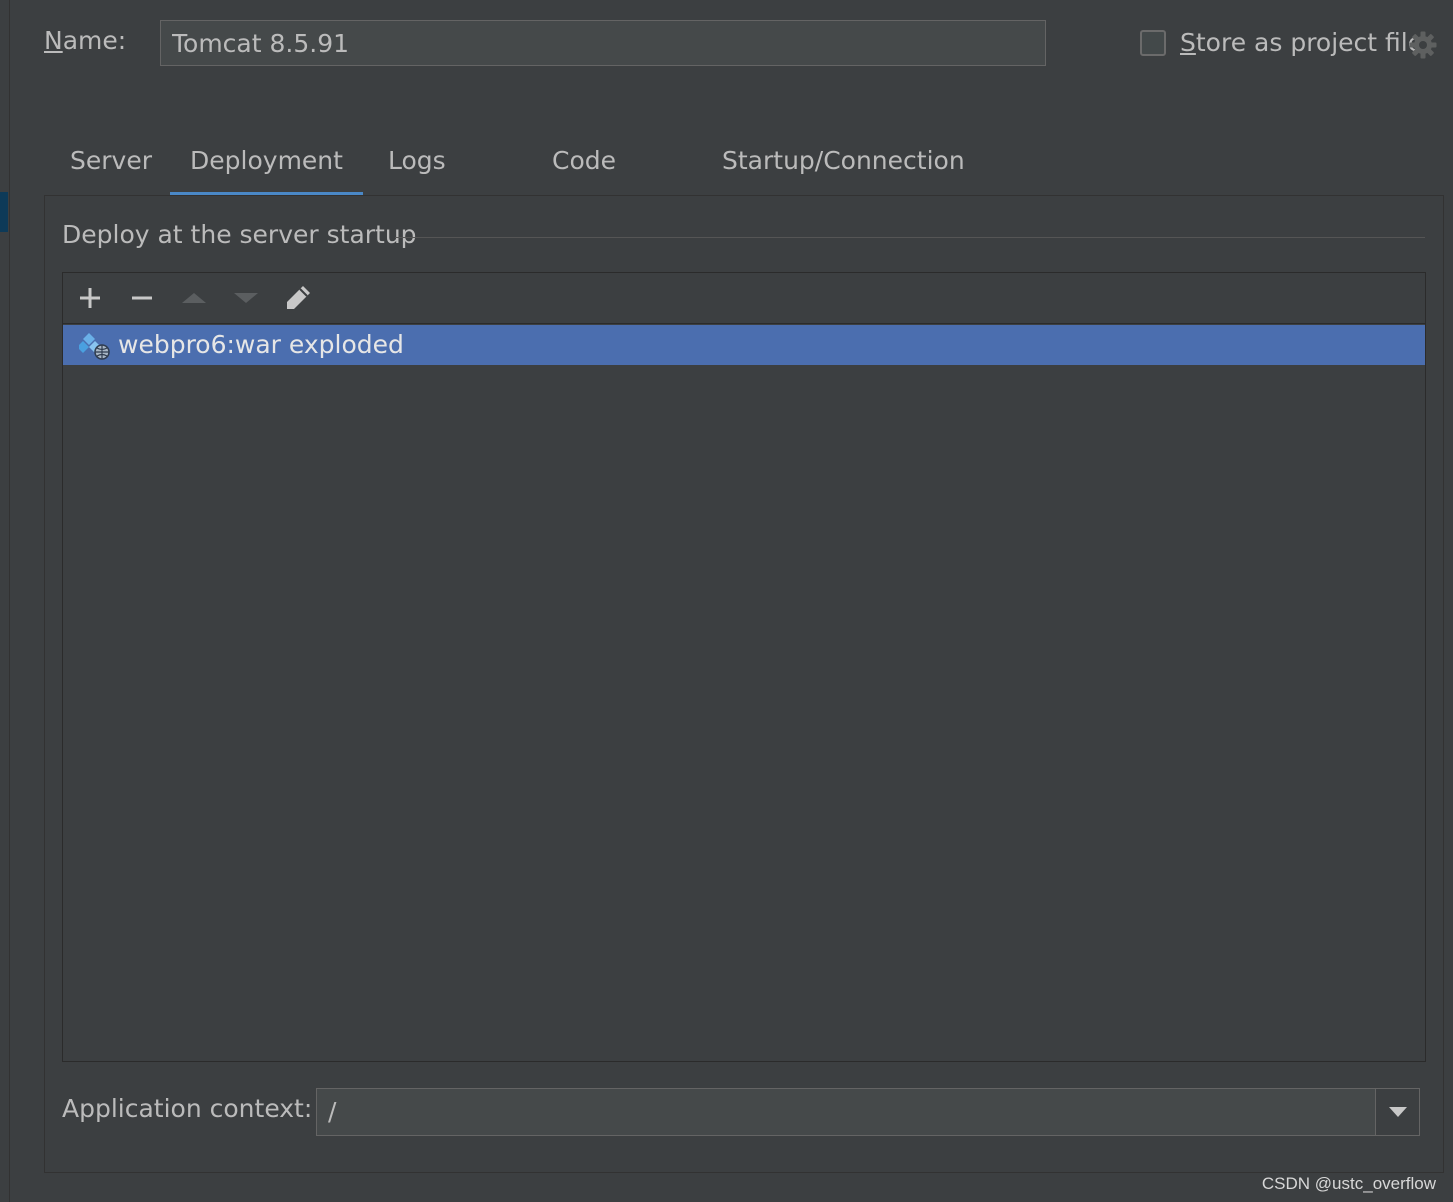  I want to click on artifact-toolbar, so click(744, 298).